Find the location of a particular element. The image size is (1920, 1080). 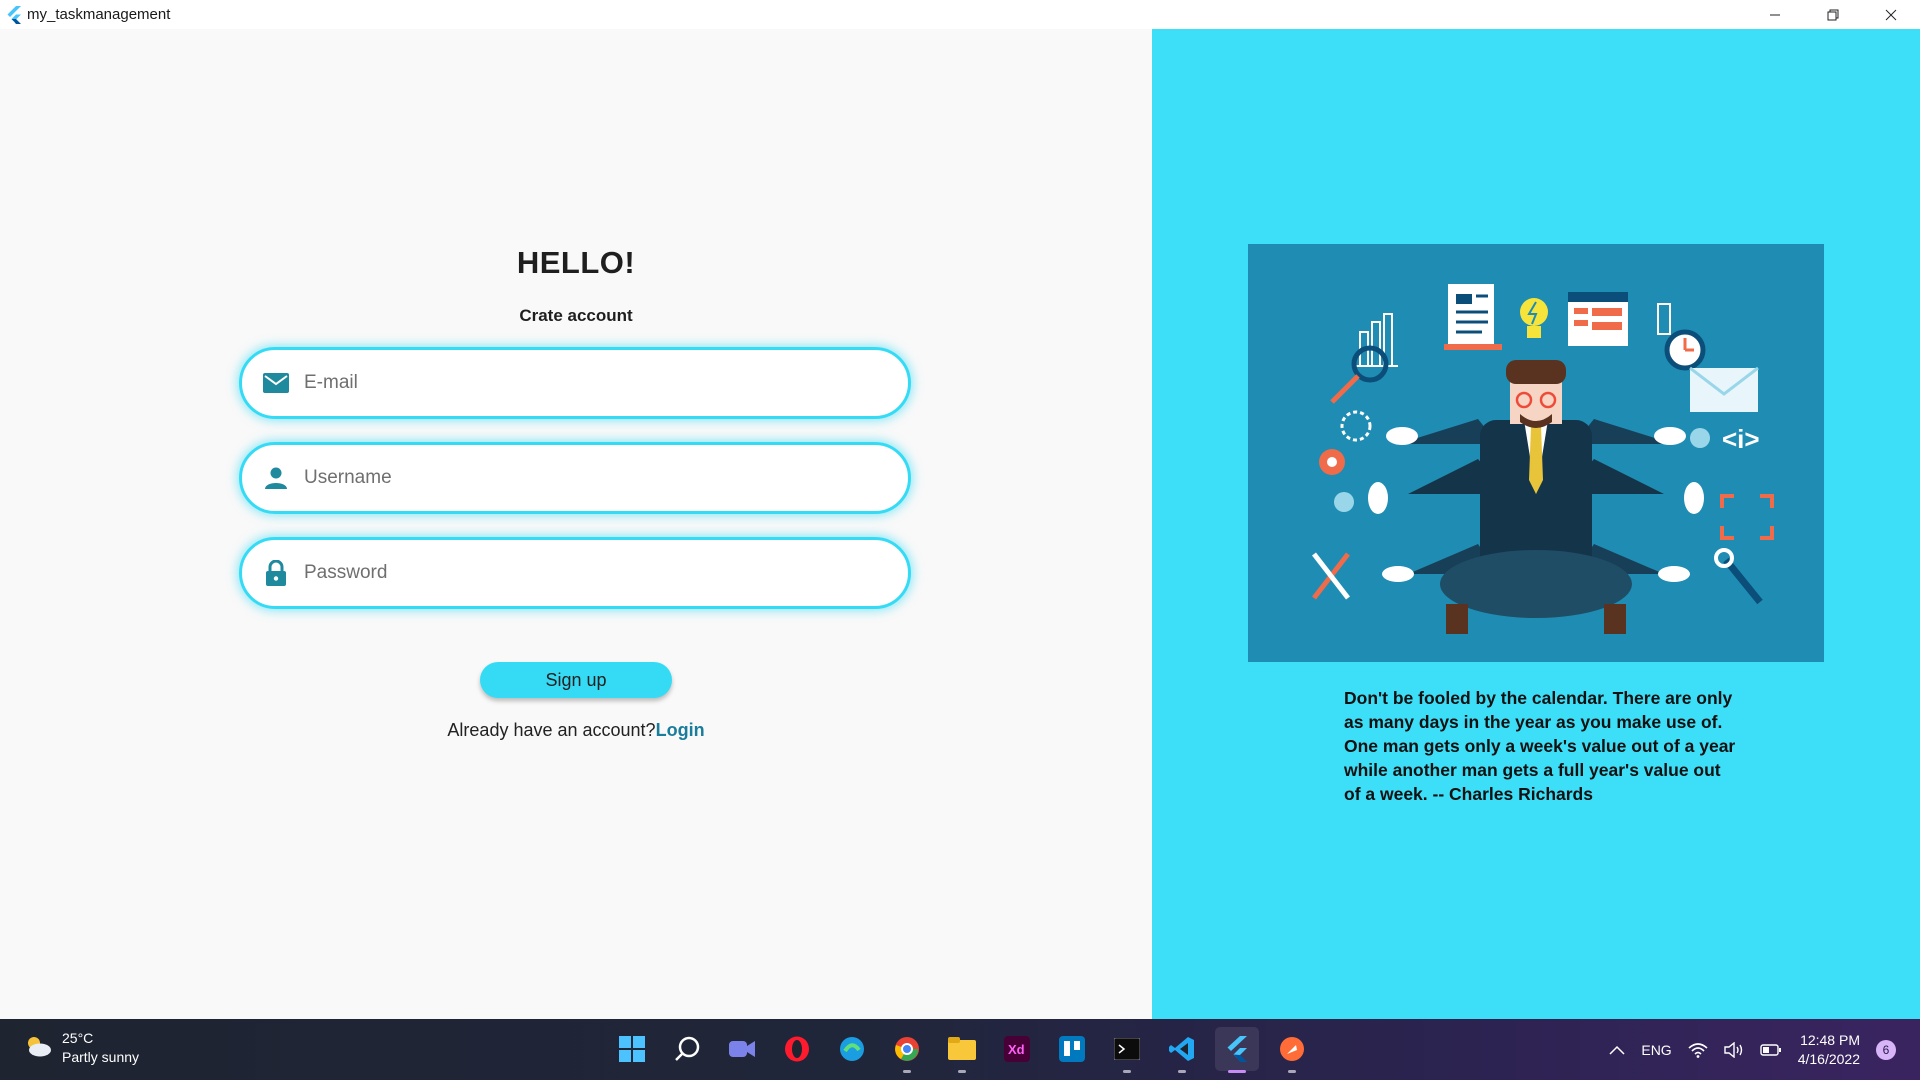

stopwatch-icon is located at coordinates (1681, 337).